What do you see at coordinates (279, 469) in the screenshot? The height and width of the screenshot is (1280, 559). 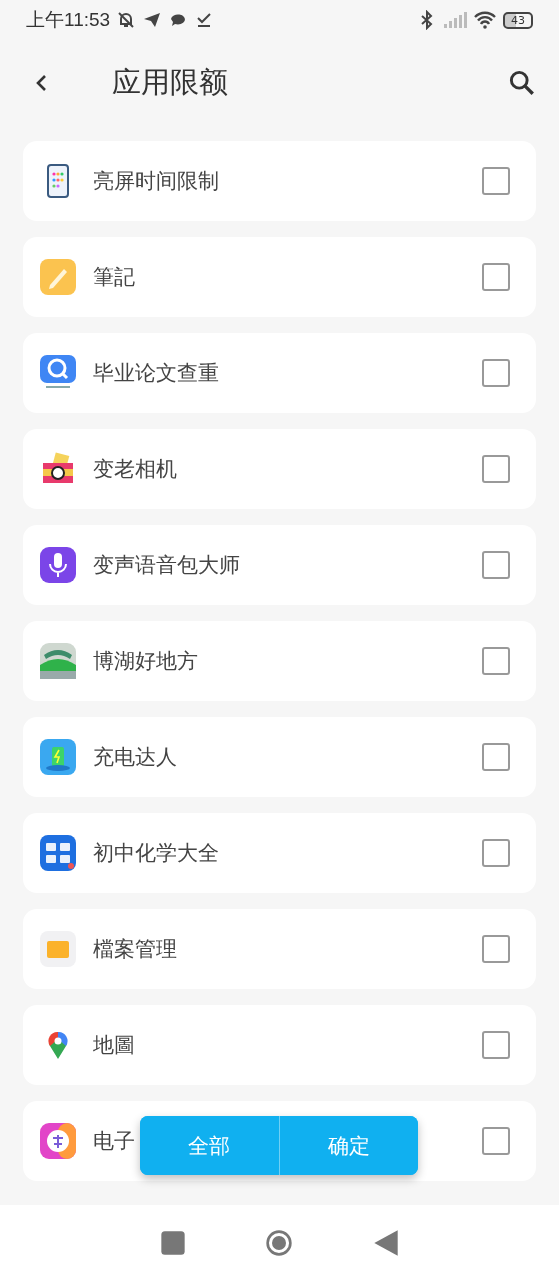 I see `app-row: 变老相机` at bounding box center [279, 469].